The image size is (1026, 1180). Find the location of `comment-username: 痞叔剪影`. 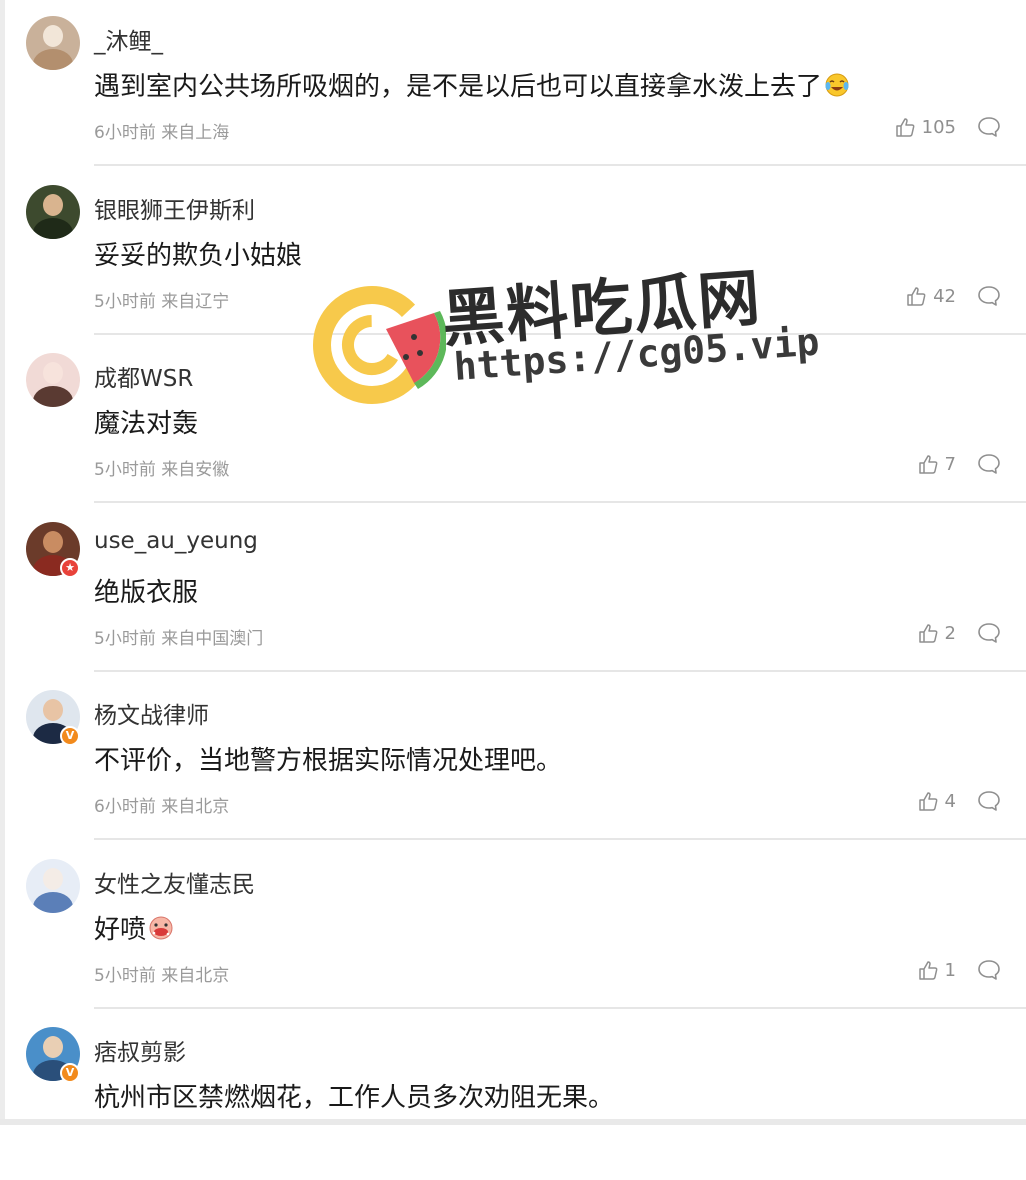

comment-username: 痞叔剪影 is located at coordinates (140, 1050).